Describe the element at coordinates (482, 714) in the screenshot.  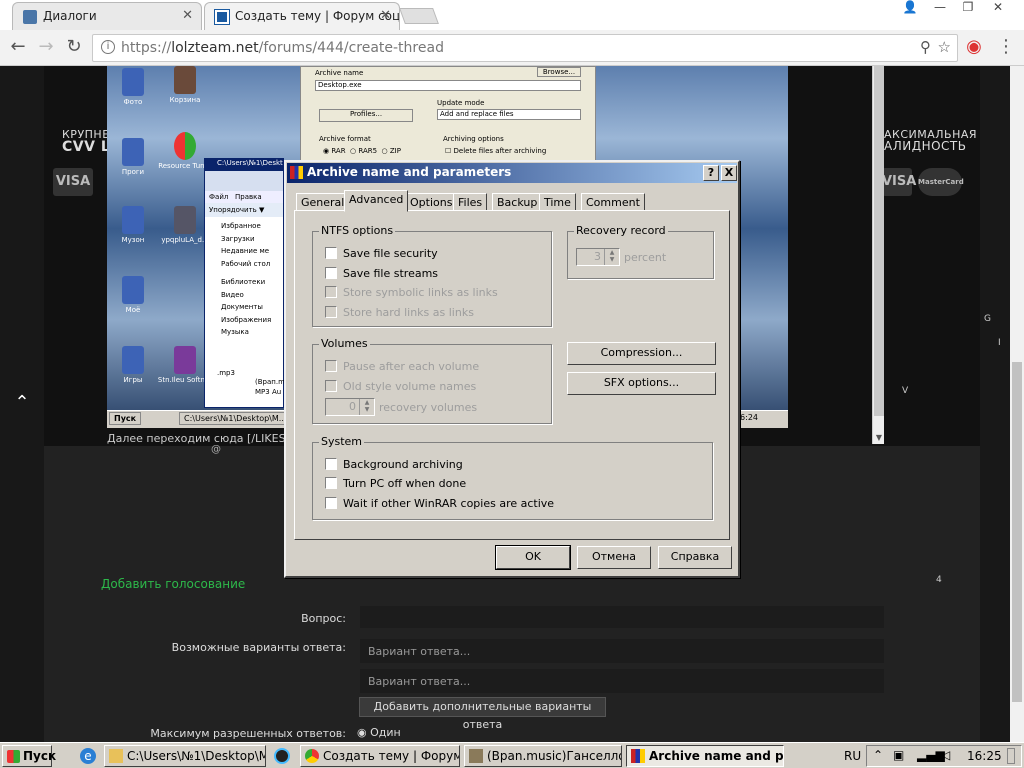
I see `add-options-button: Добавить дополнительные варианты ответа` at that location.